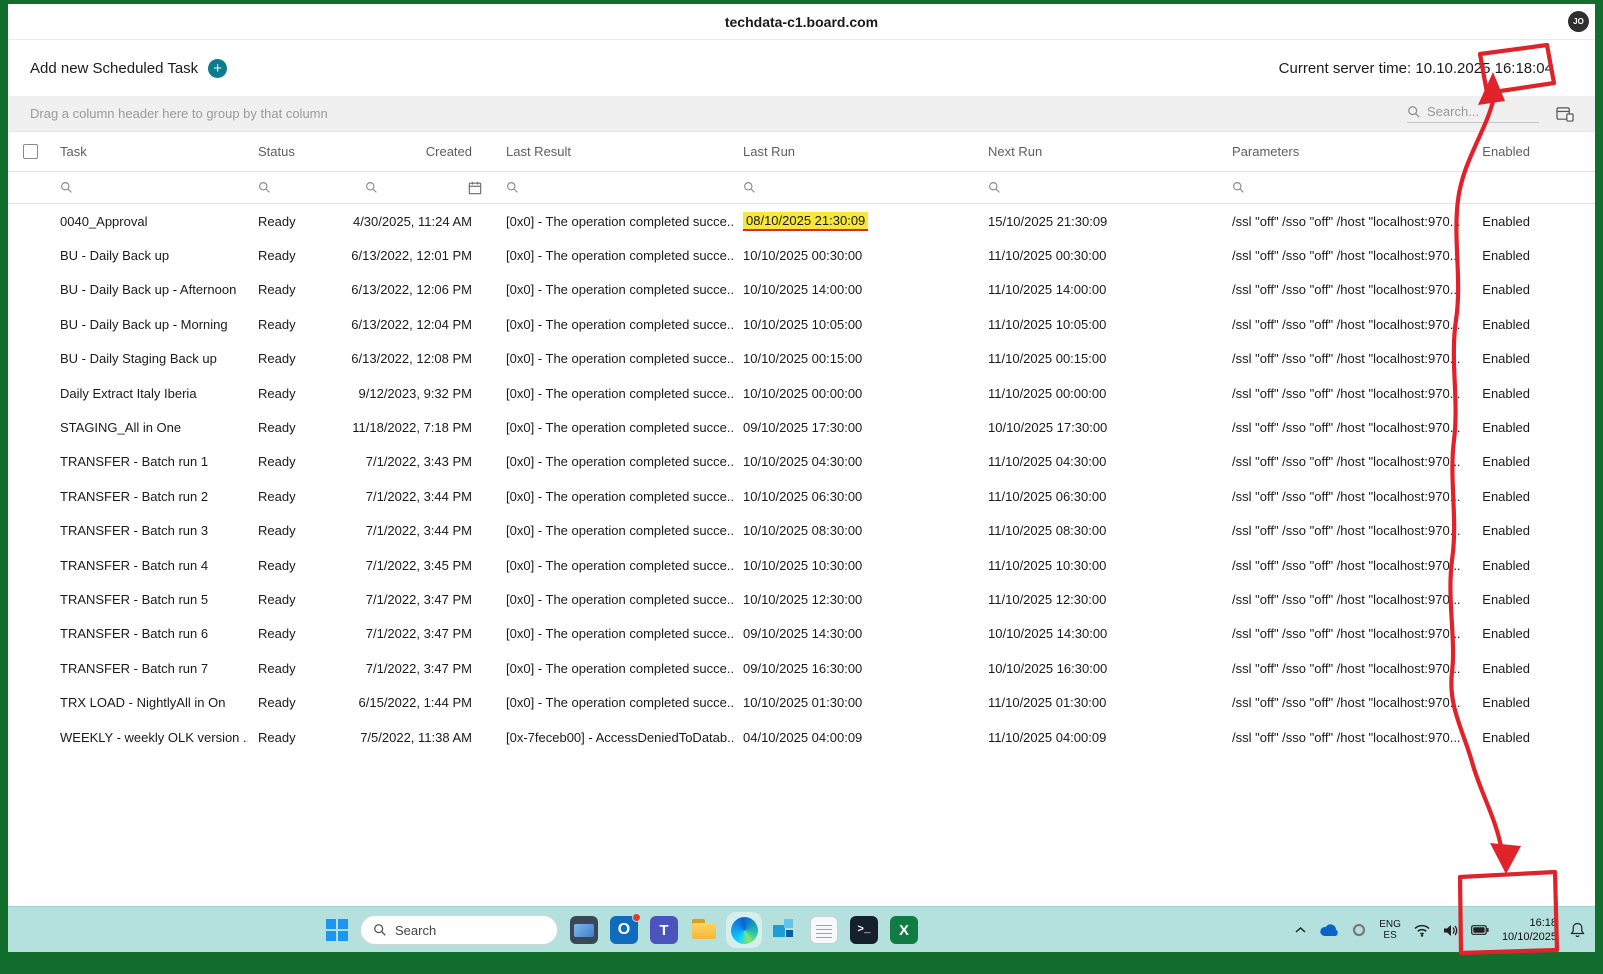 The image size is (1603, 974). I want to click on cell-next-run: 11/10/2025 06:30:00, so click(1047, 496).